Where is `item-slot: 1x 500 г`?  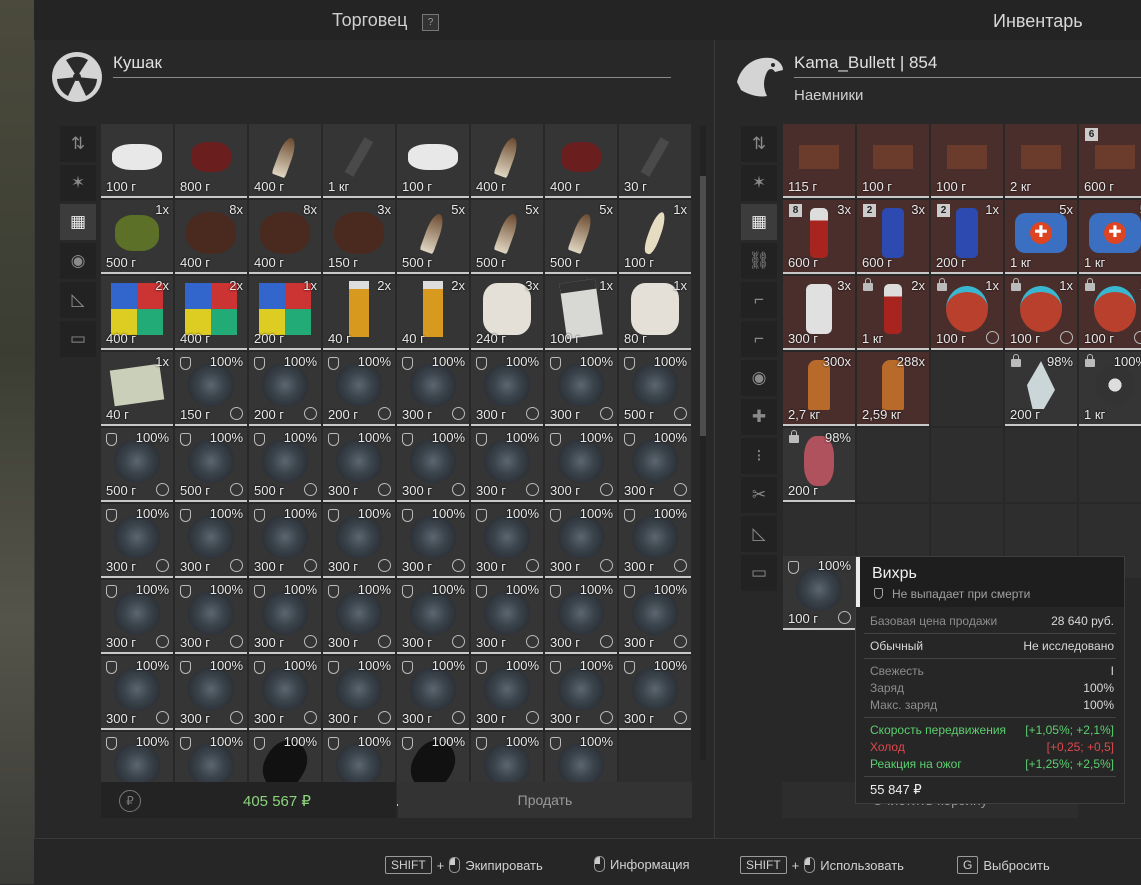
item-slot: 1x 500 г is located at coordinates (137, 237).